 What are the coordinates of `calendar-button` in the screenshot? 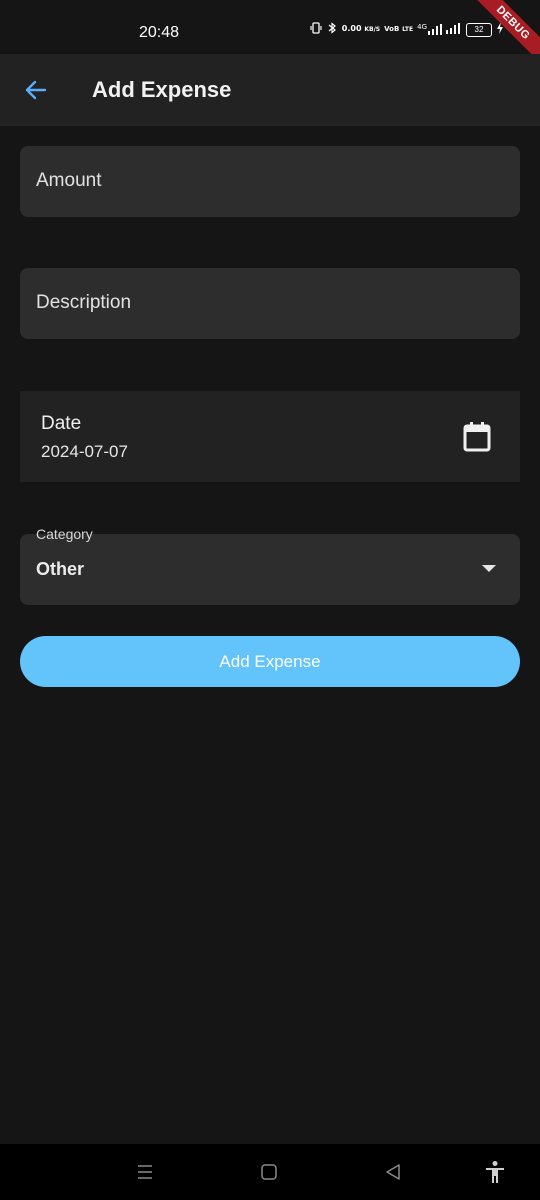 It's located at (477, 437).